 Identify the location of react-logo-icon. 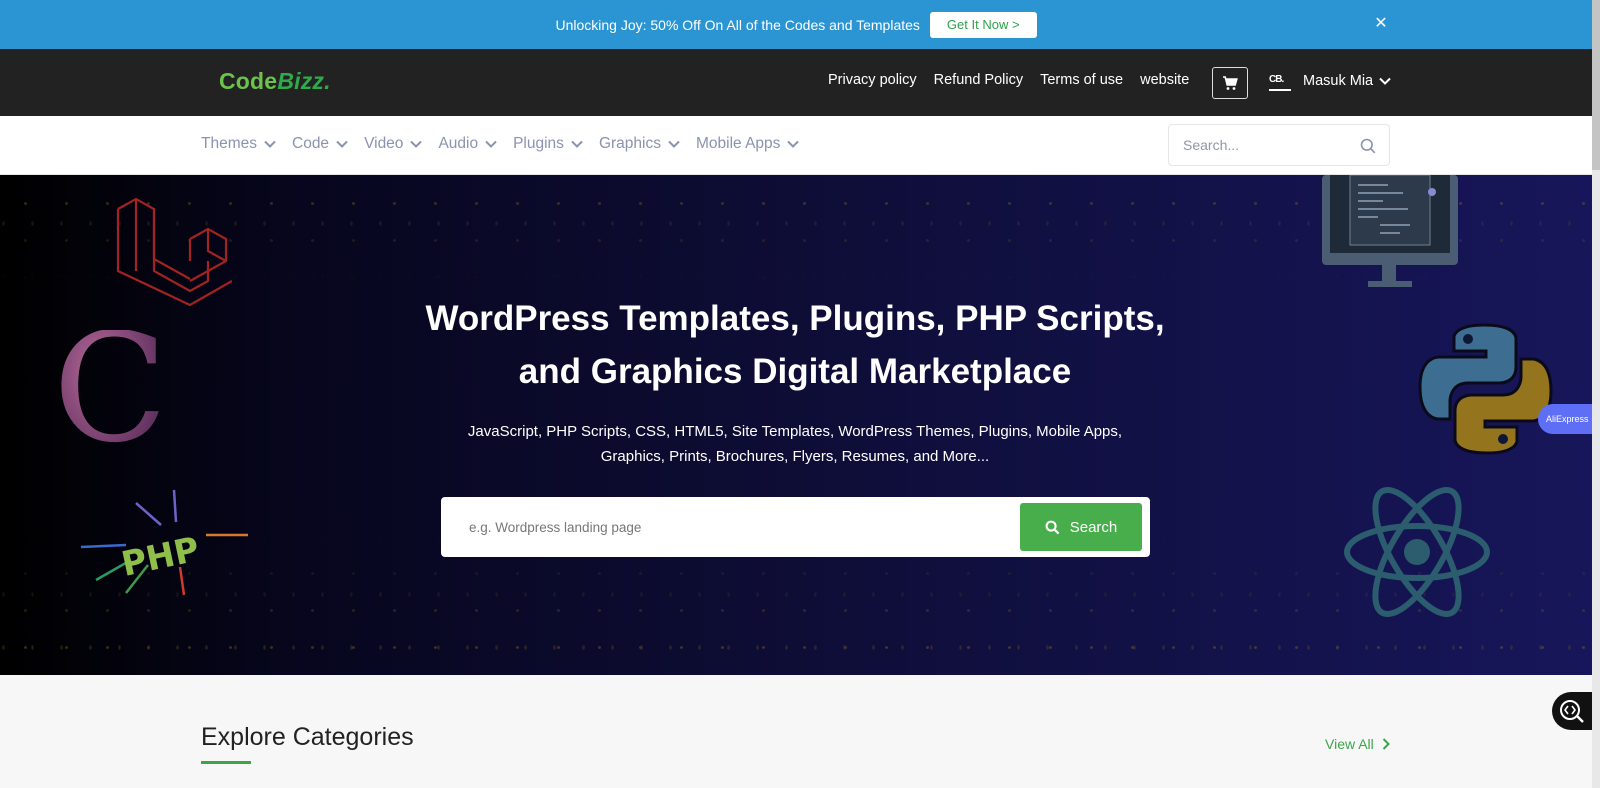
(1417, 552).